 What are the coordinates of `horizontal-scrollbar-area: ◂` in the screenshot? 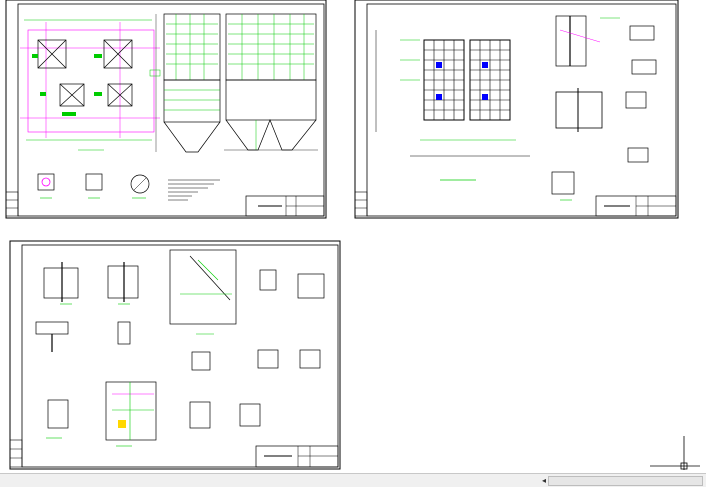 It's located at (353, 480).